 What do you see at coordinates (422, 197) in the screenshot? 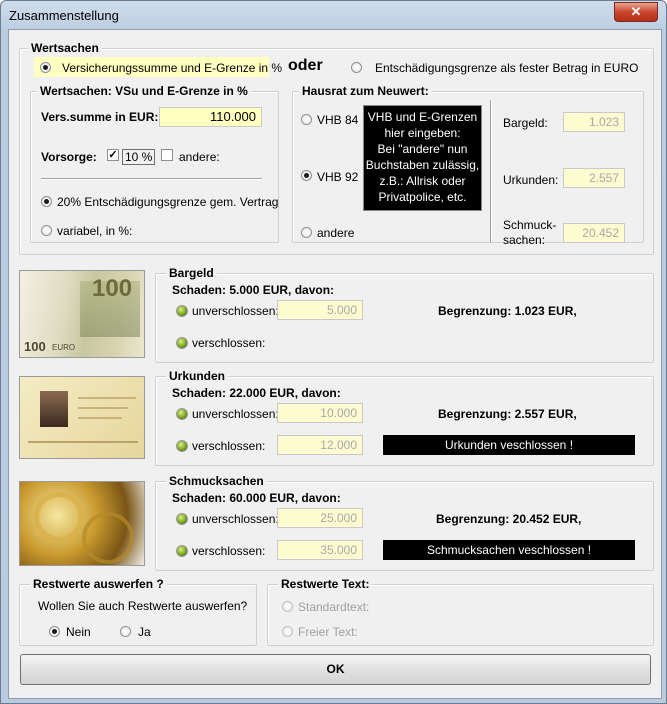
I see `info-line: Privatpolice, etc.` at bounding box center [422, 197].